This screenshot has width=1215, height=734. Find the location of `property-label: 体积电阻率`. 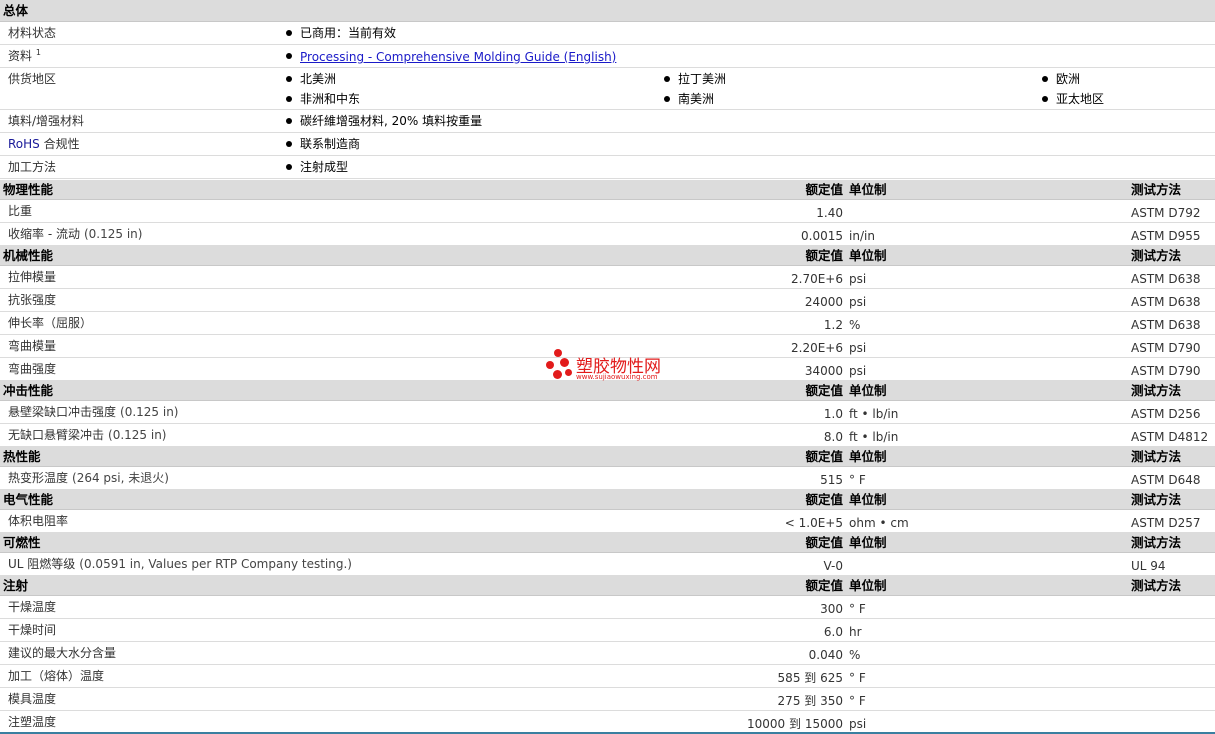

property-label: 体积电阻率 is located at coordinates (40, 521).